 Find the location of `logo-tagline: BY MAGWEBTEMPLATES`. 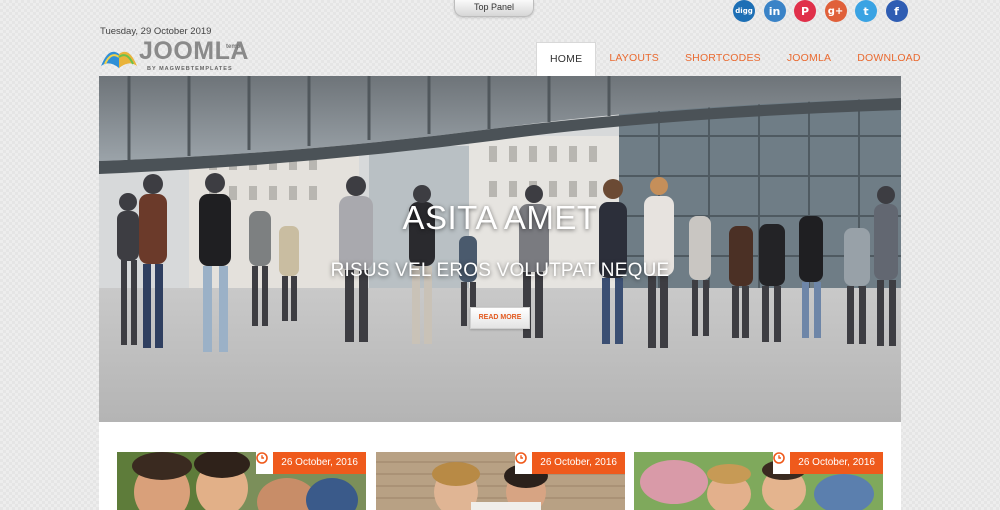

logo-tagline: BY MAGWEBTEMPLATES is located at coordinates (190, 69).